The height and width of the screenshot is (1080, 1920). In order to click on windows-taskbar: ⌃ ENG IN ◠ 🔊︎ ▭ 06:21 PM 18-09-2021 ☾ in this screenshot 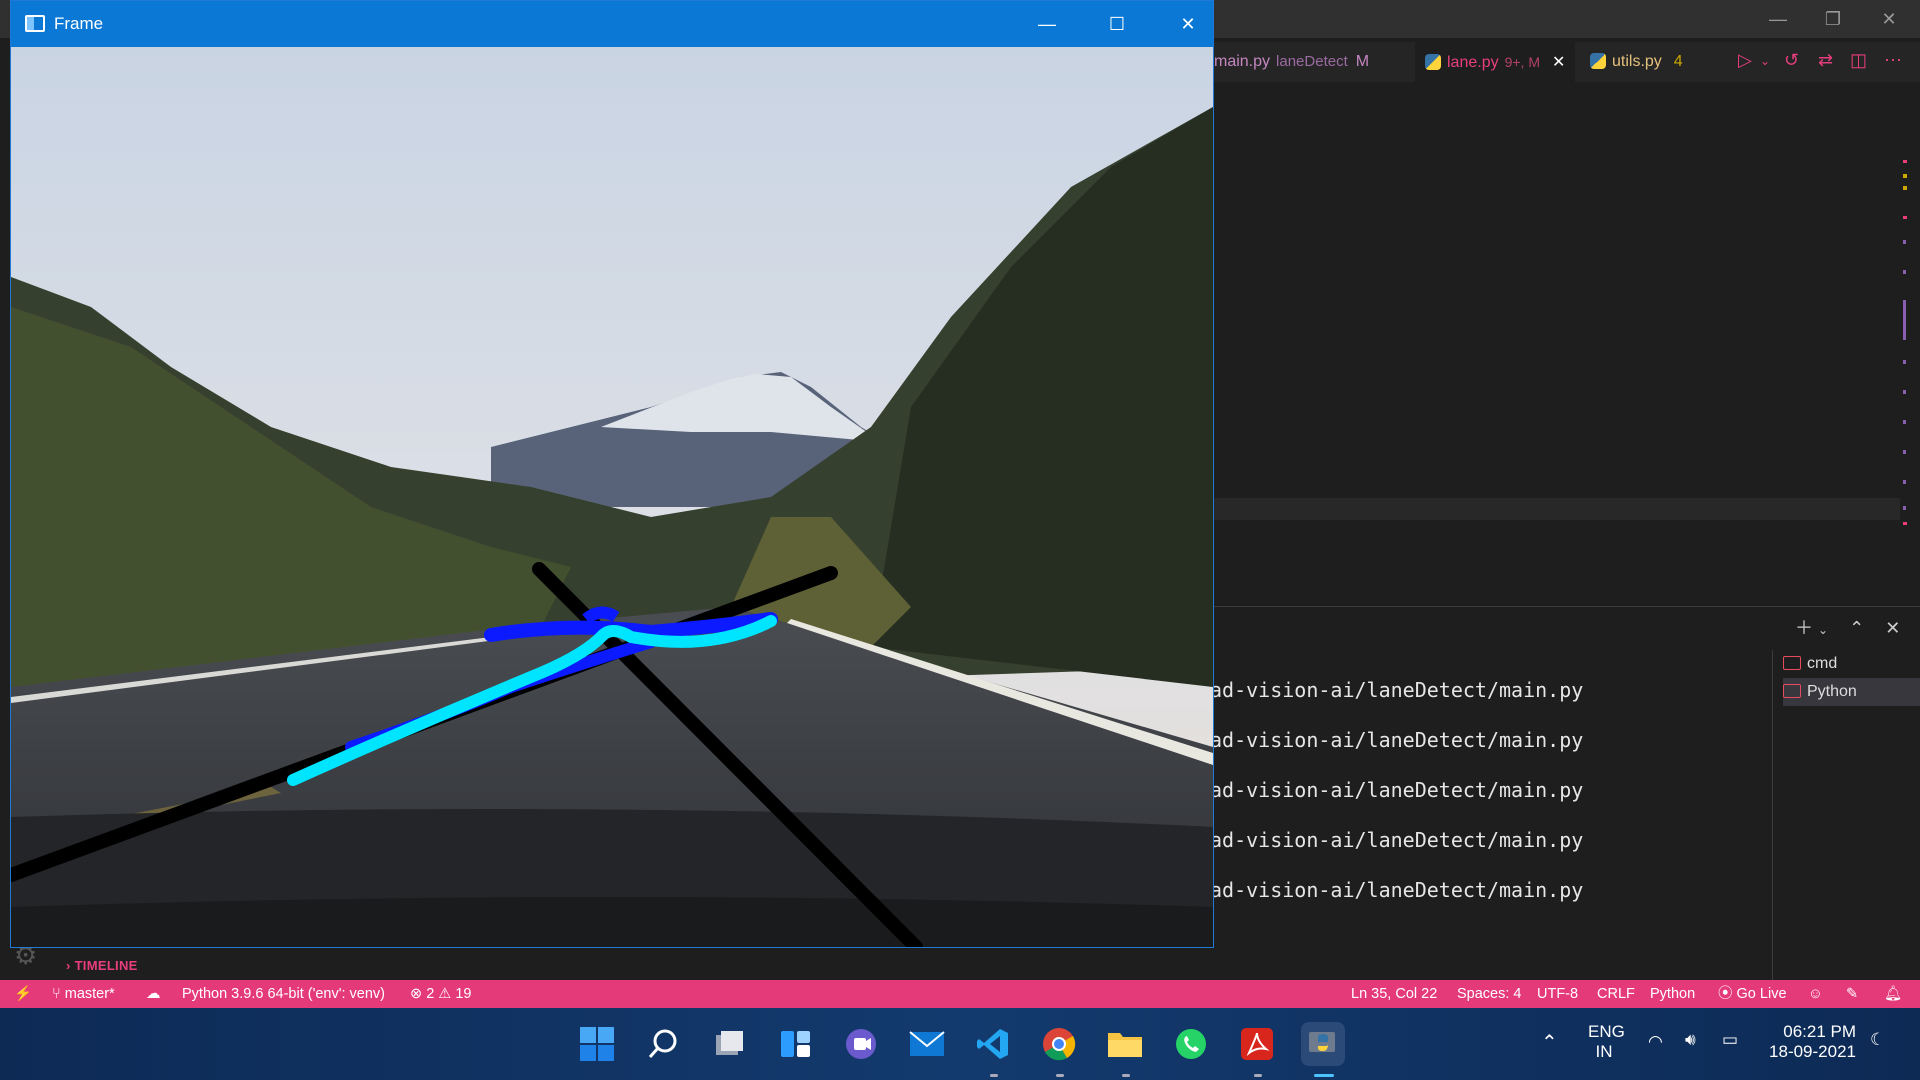, I will do `click(960, 1044)`.